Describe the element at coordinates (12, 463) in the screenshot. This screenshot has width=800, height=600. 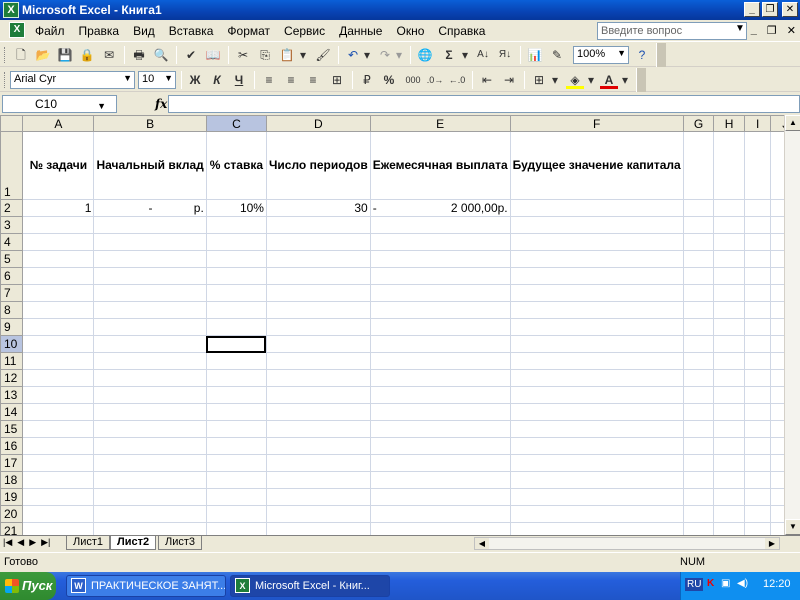
I see `row-header: 17` at that location.